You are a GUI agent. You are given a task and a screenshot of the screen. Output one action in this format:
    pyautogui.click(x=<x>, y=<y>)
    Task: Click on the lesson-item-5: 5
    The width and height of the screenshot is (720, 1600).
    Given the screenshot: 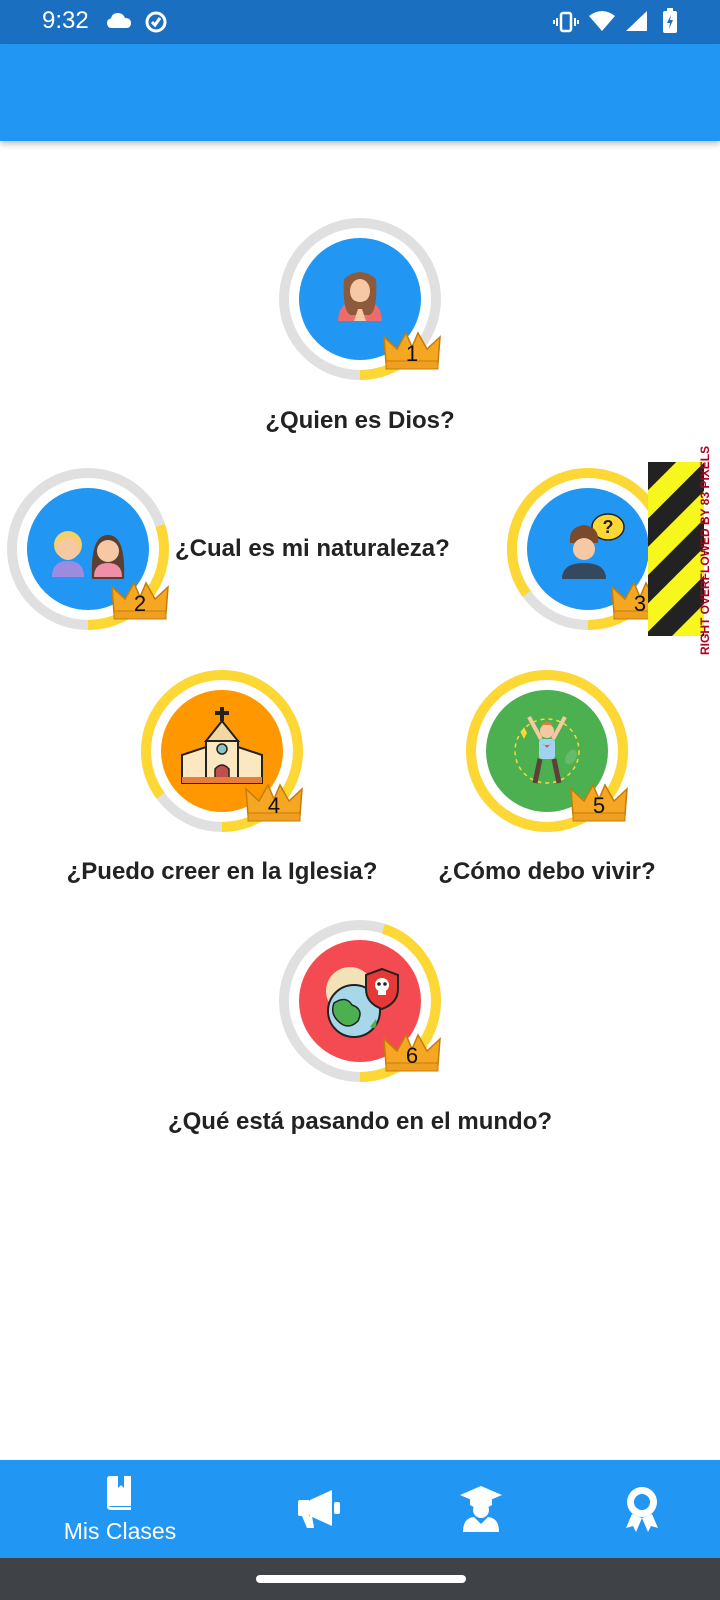 What is the action you would take?
    pyautogui.click(x=547, y=751)
    